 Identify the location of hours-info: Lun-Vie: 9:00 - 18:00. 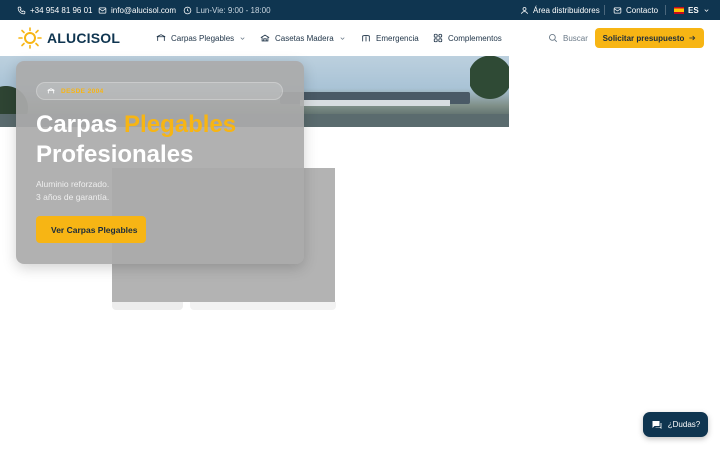
(227, 10).